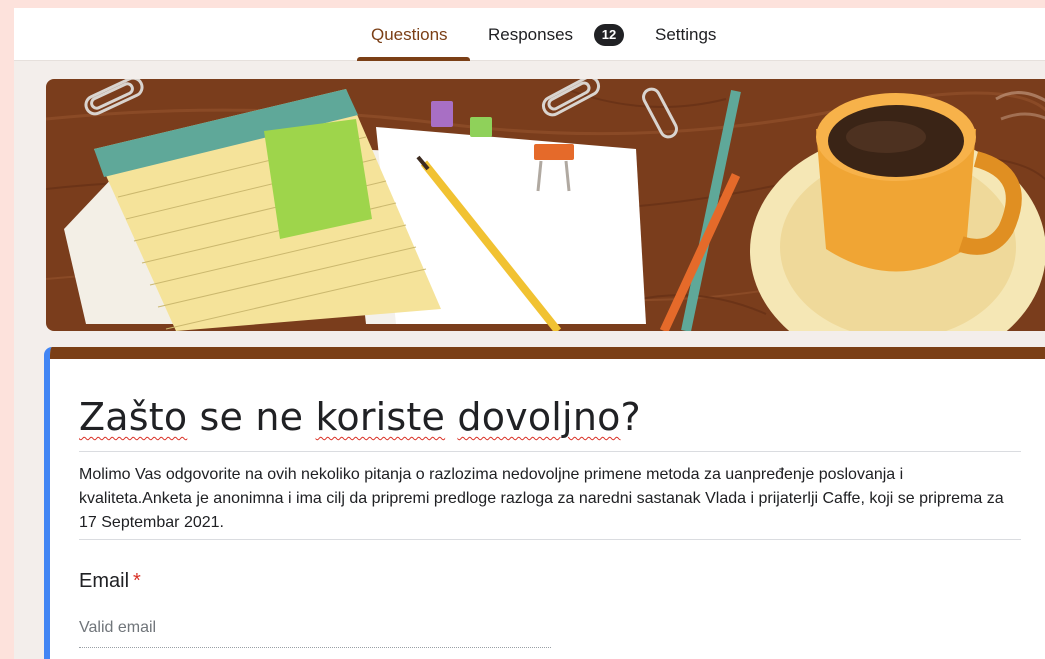  I want to click on email-question-label: Email *, so click(110, 581).